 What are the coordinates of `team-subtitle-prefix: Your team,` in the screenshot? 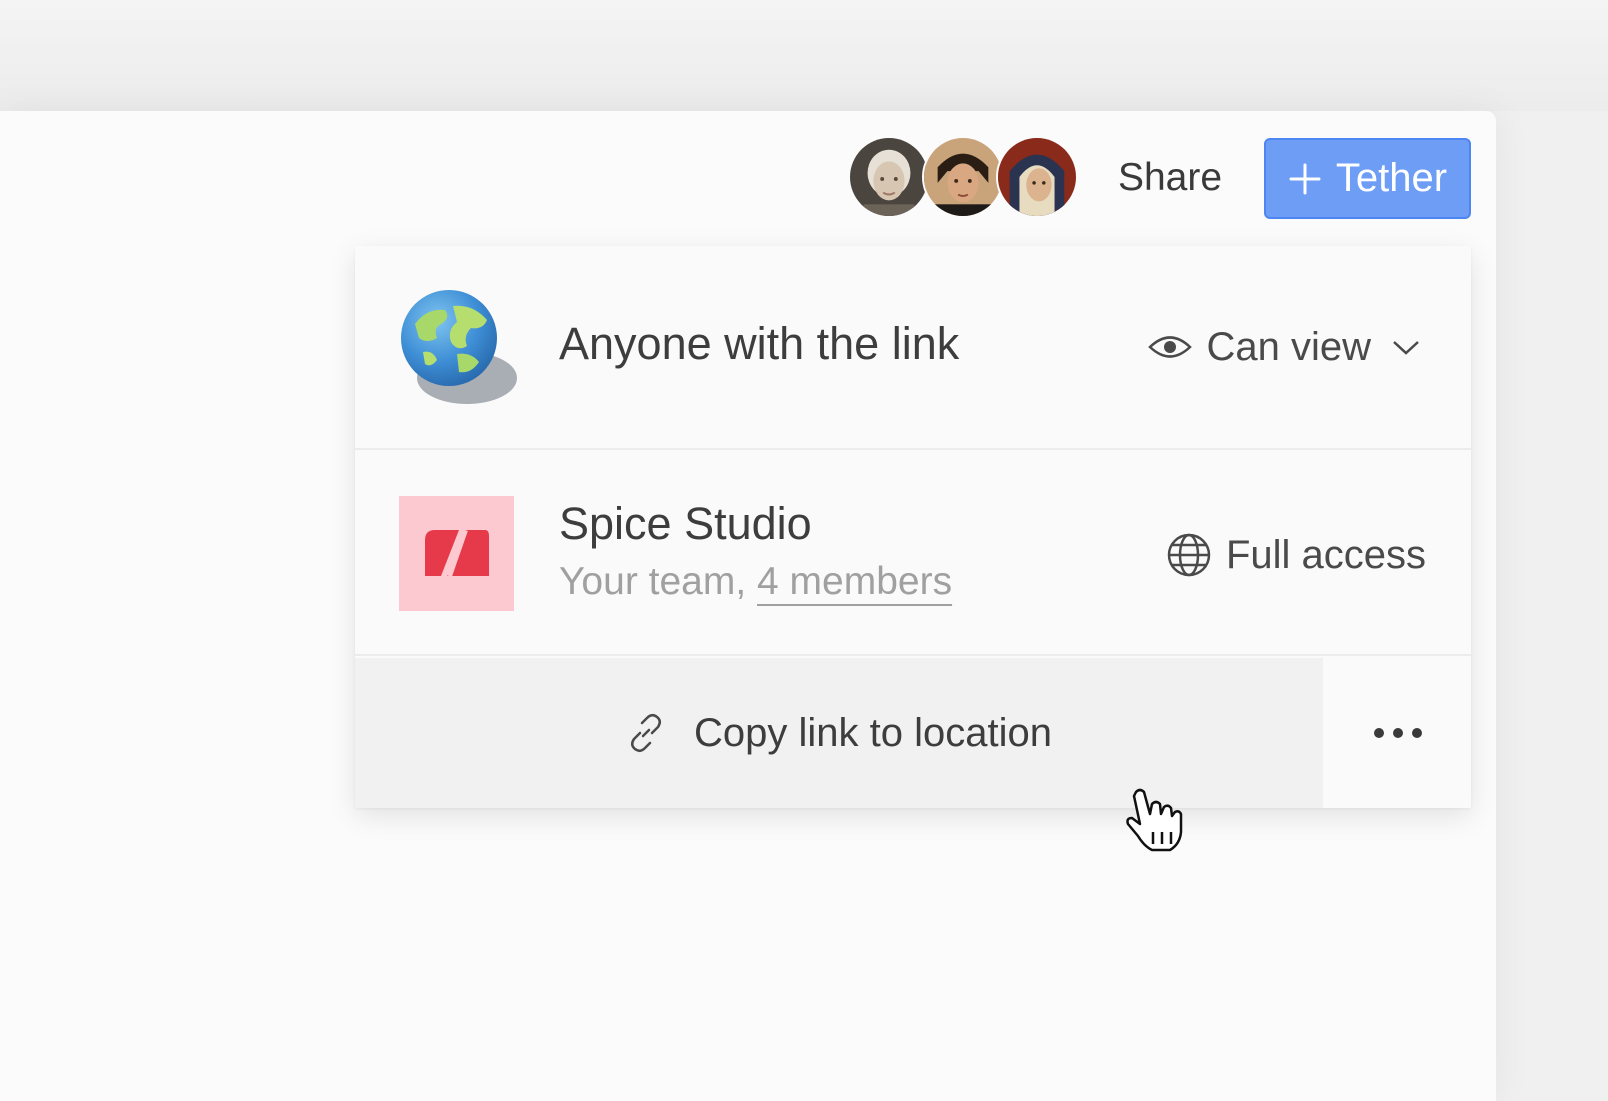 It's located at (658, 581).